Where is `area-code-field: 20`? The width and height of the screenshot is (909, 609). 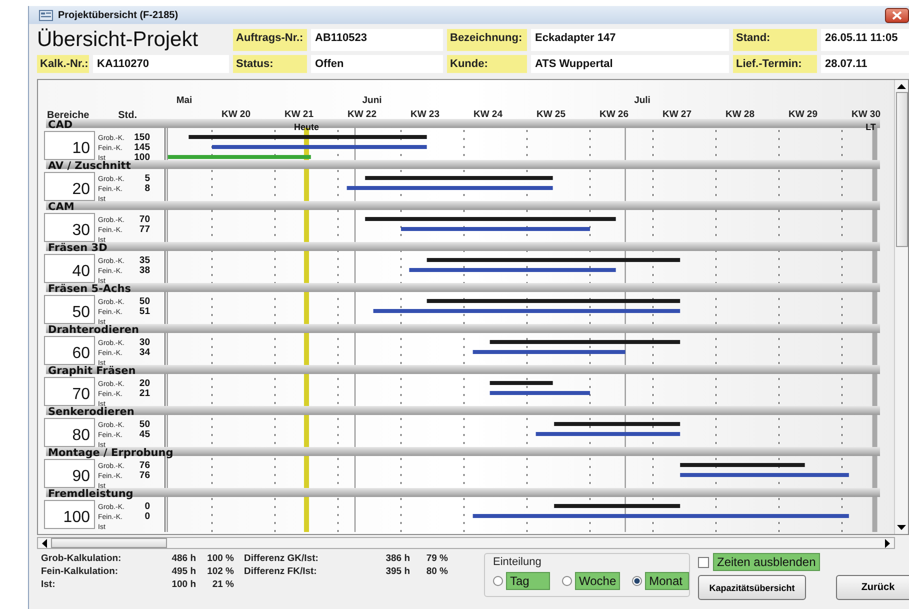
area-code-field: 20 is located at coordinates (69, 186).